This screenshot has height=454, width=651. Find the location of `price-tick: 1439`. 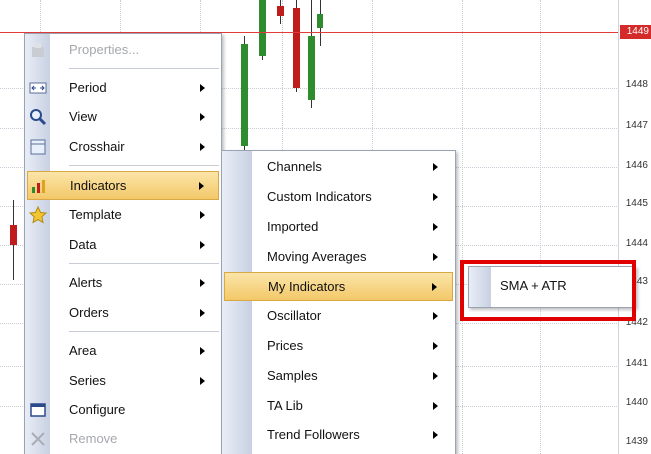

price-tick: 1439 is located at coordinates (636, 441).